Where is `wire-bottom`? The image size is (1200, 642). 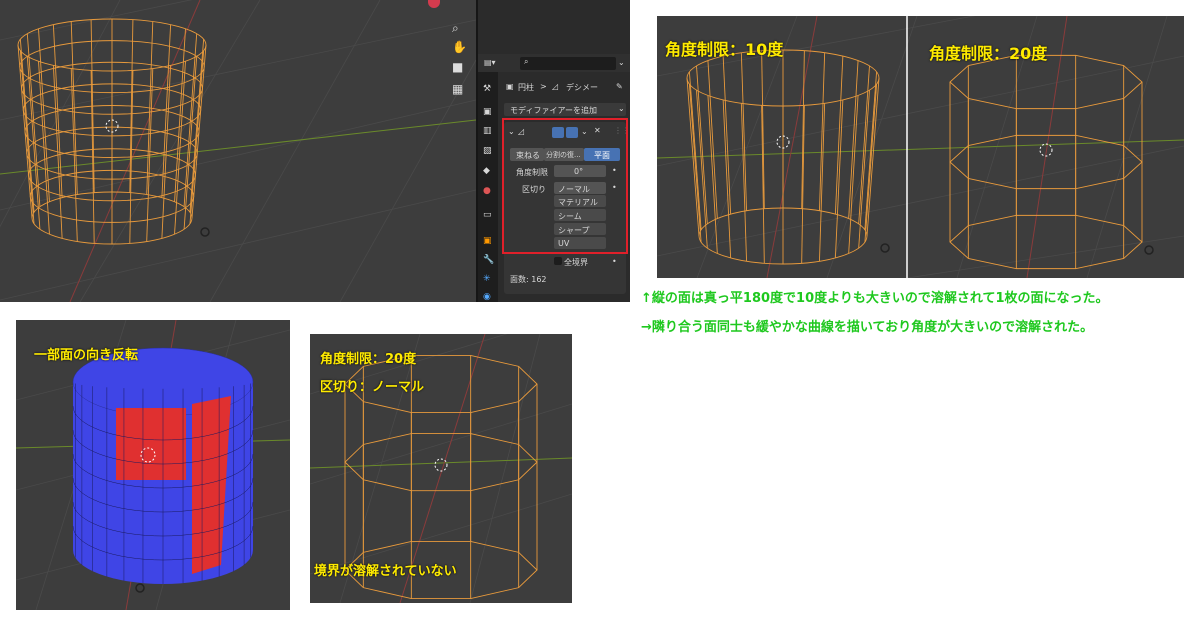
wire-bottom is located at coordinates (1046, 242).